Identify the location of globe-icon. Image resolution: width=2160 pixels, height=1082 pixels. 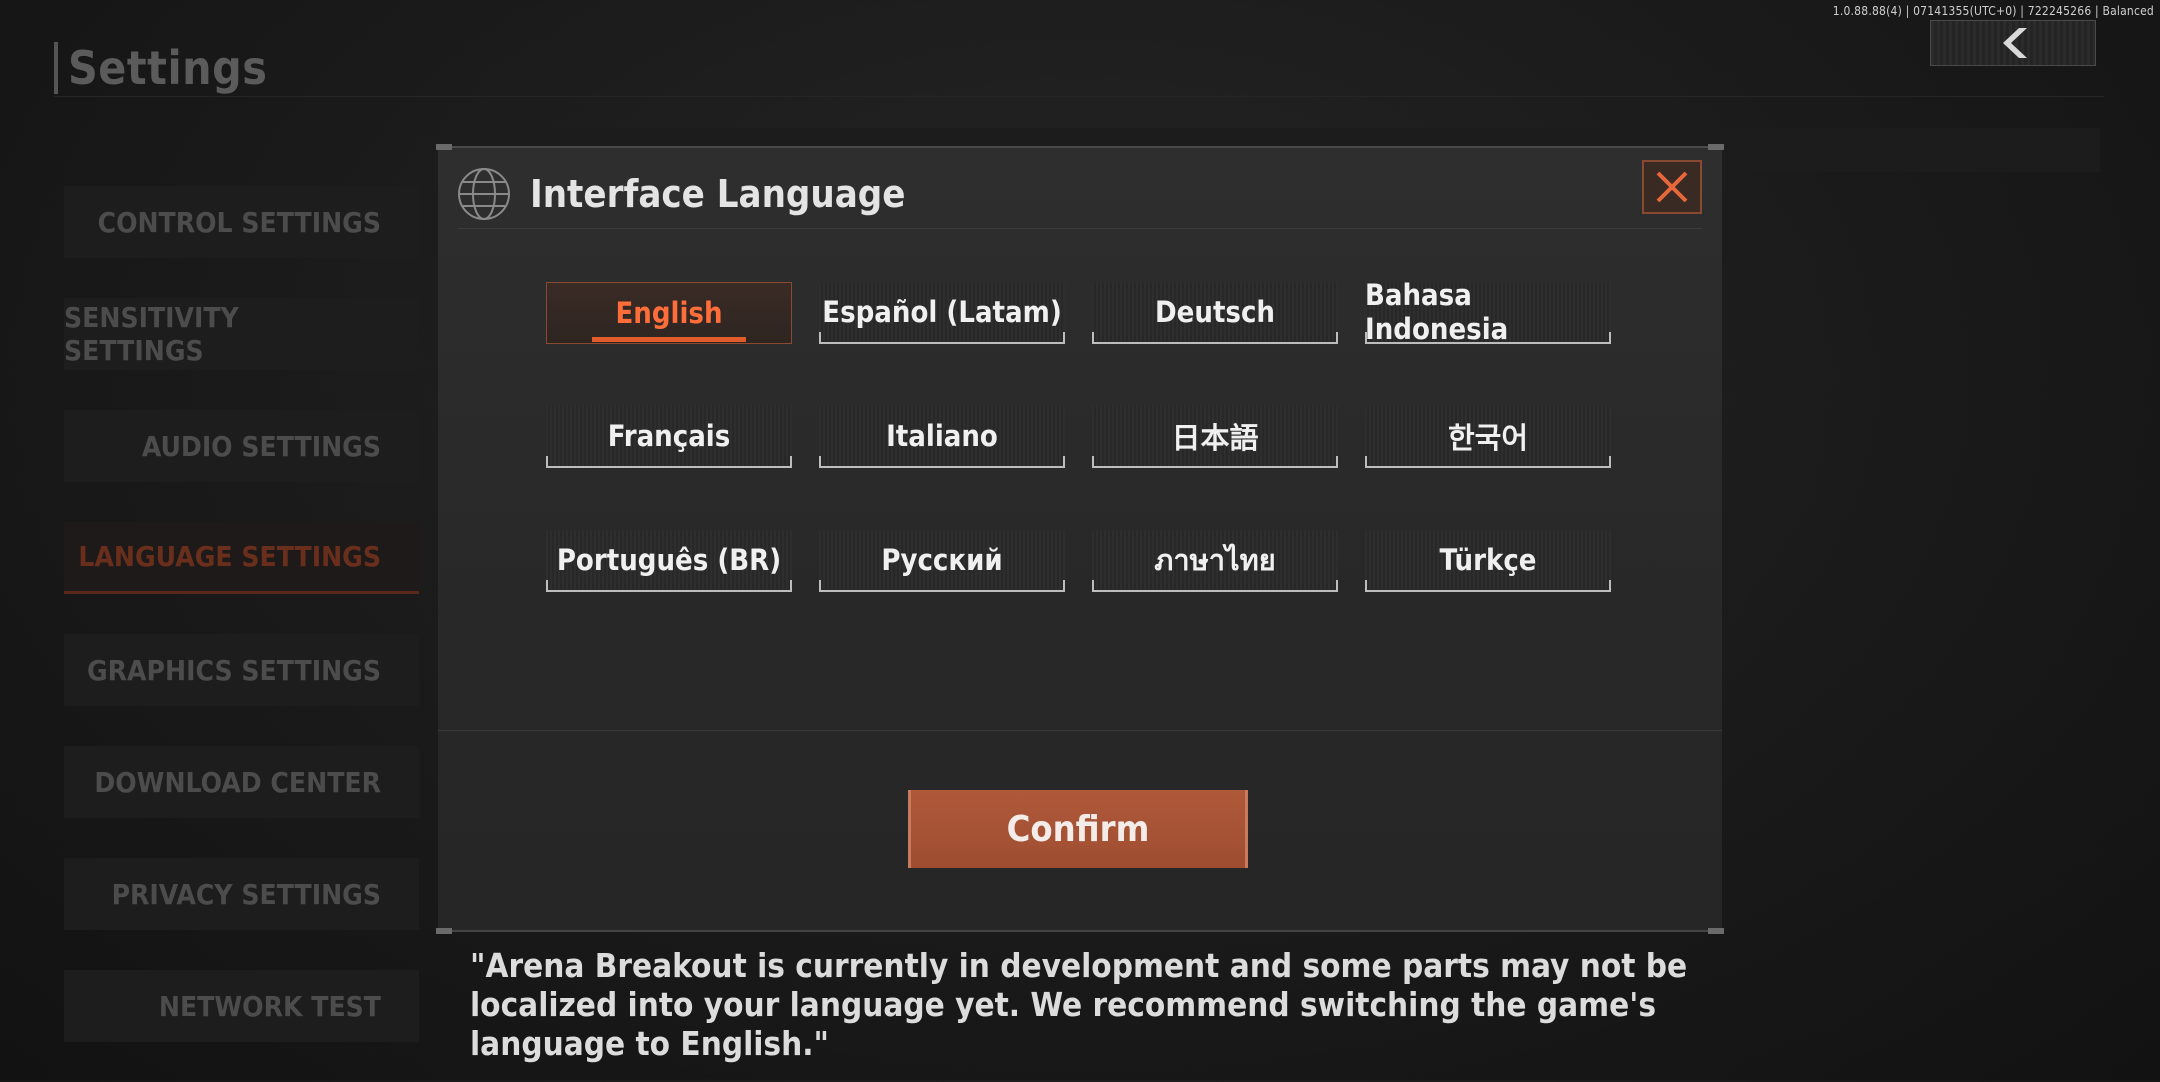
(484, 194).